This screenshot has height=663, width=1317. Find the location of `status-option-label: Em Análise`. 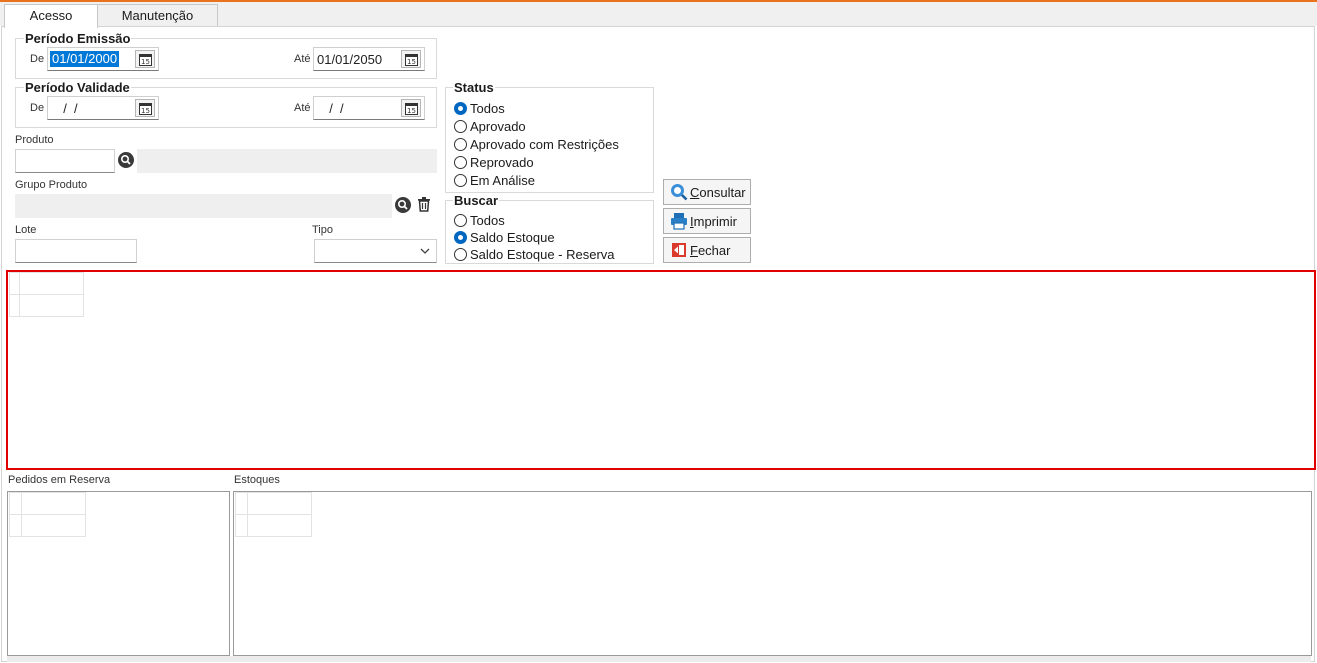

status-option-label: Em Análise is located at coordinates (503, 180).